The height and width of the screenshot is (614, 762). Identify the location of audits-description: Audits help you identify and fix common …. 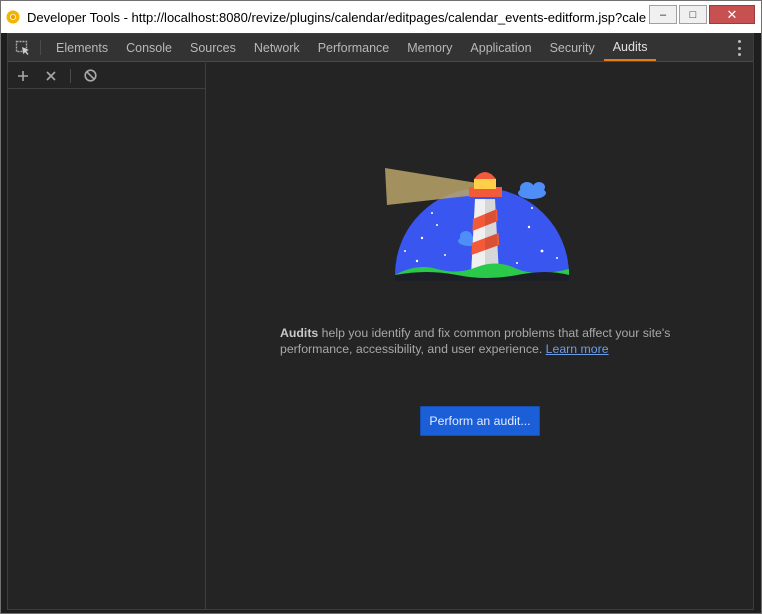
(480, 341).